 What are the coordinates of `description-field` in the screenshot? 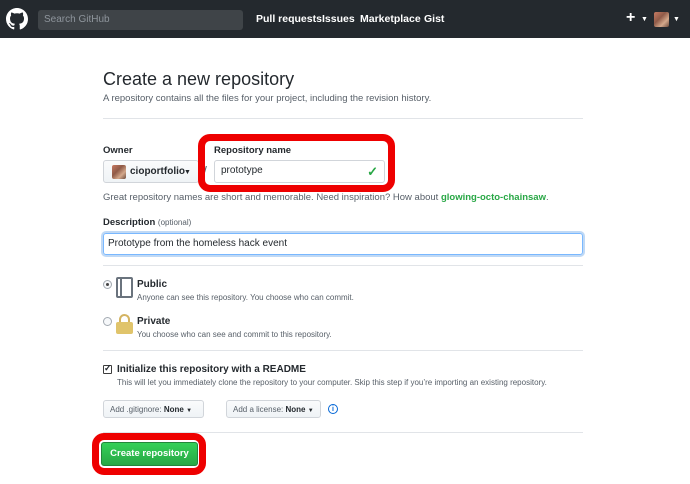 It's located at (343, 244).